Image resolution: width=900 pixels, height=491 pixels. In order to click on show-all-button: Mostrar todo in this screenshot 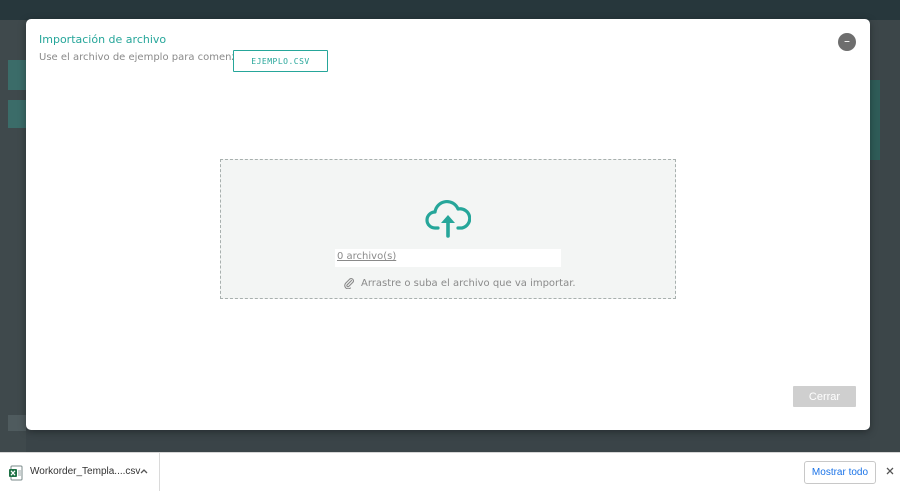, I will do `click(840, 472)`.